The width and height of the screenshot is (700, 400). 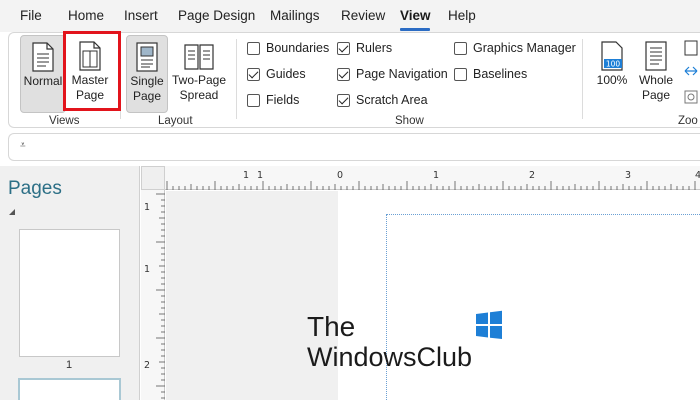 What do you see at coordinates (613, 64) in the screenshot?
I see `zoom-icon-text: 100` at bounding box center [613, 64].